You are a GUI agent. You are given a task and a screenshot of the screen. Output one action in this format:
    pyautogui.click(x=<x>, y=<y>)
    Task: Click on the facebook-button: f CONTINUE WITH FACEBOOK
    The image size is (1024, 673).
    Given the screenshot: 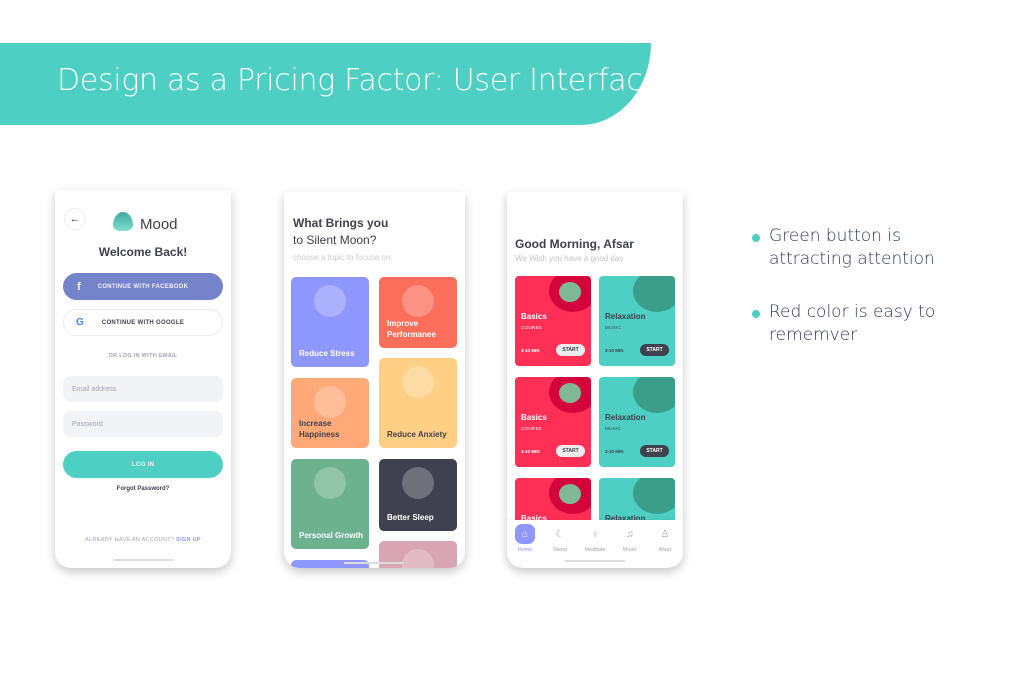 What is the action you would take?
    pyautogui.click(x=143, y=286)
    